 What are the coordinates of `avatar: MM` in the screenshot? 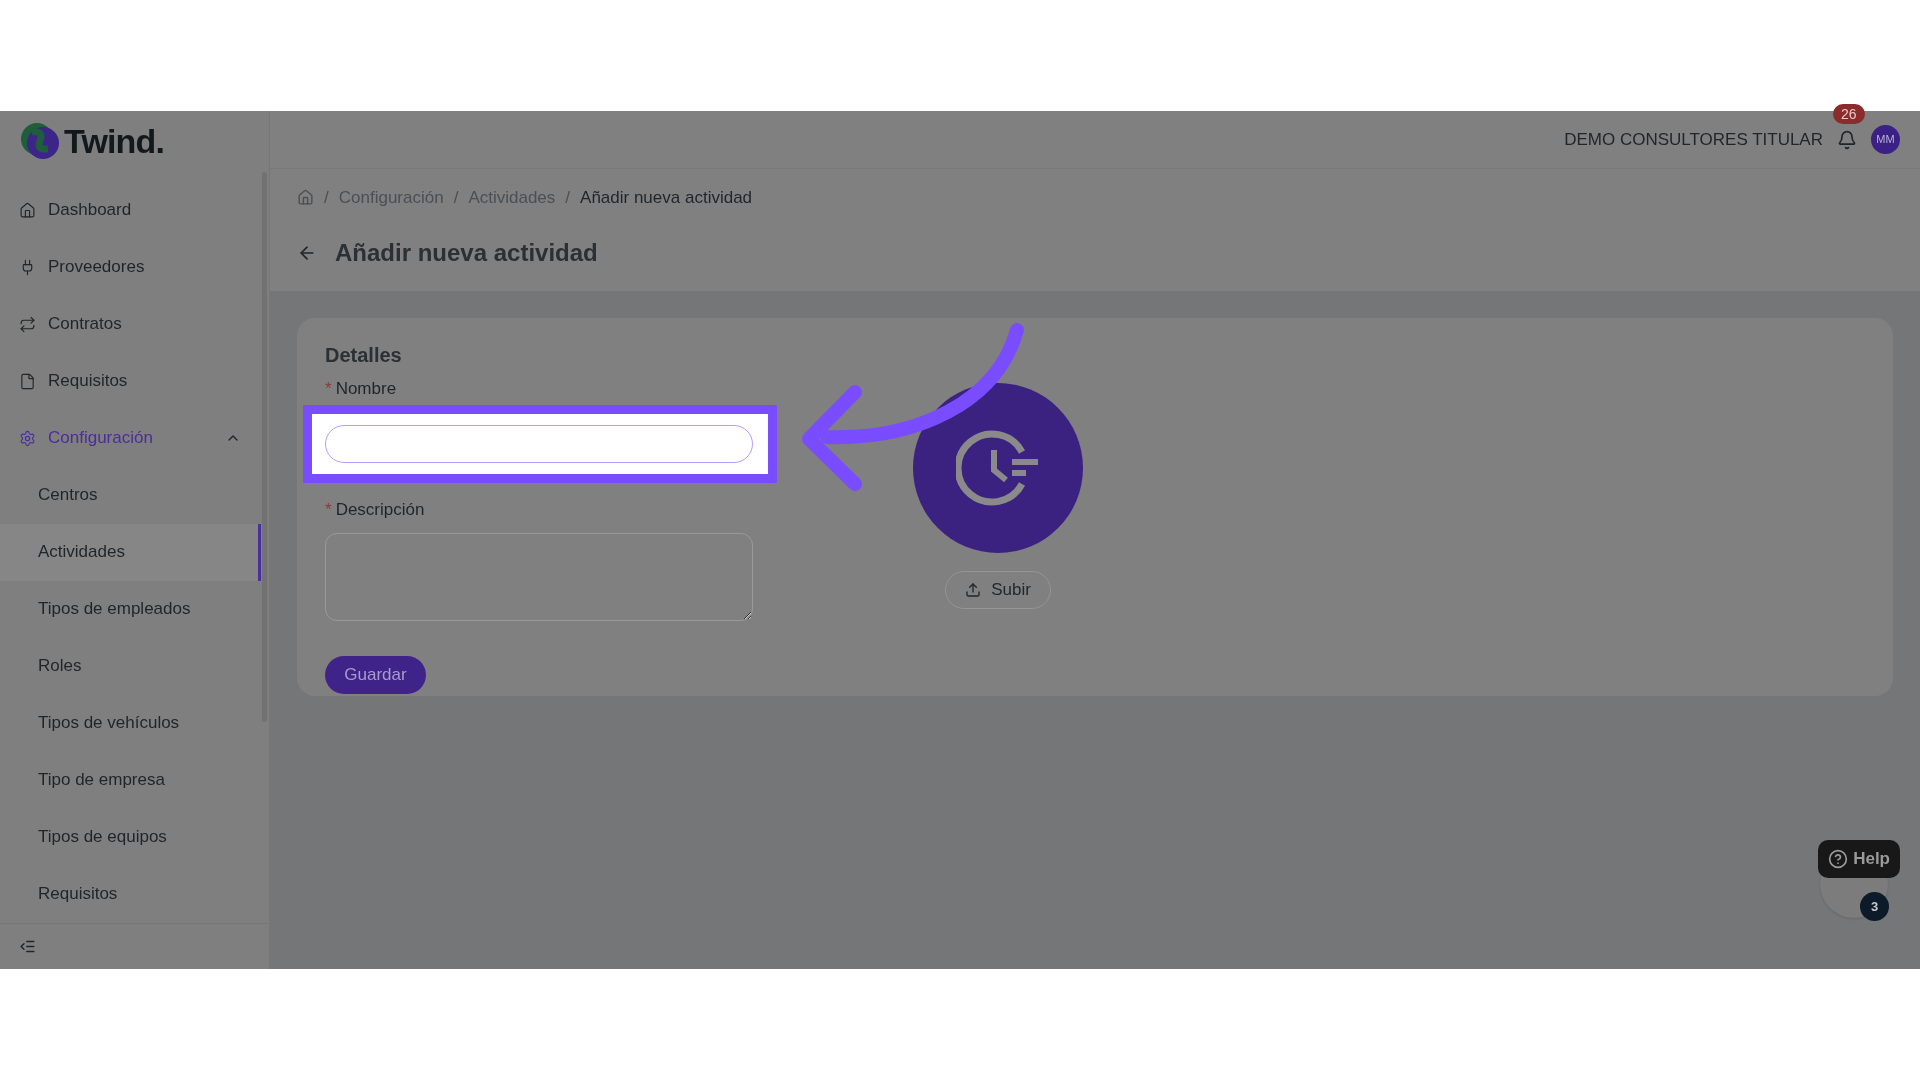 It's located at (1885, 139).